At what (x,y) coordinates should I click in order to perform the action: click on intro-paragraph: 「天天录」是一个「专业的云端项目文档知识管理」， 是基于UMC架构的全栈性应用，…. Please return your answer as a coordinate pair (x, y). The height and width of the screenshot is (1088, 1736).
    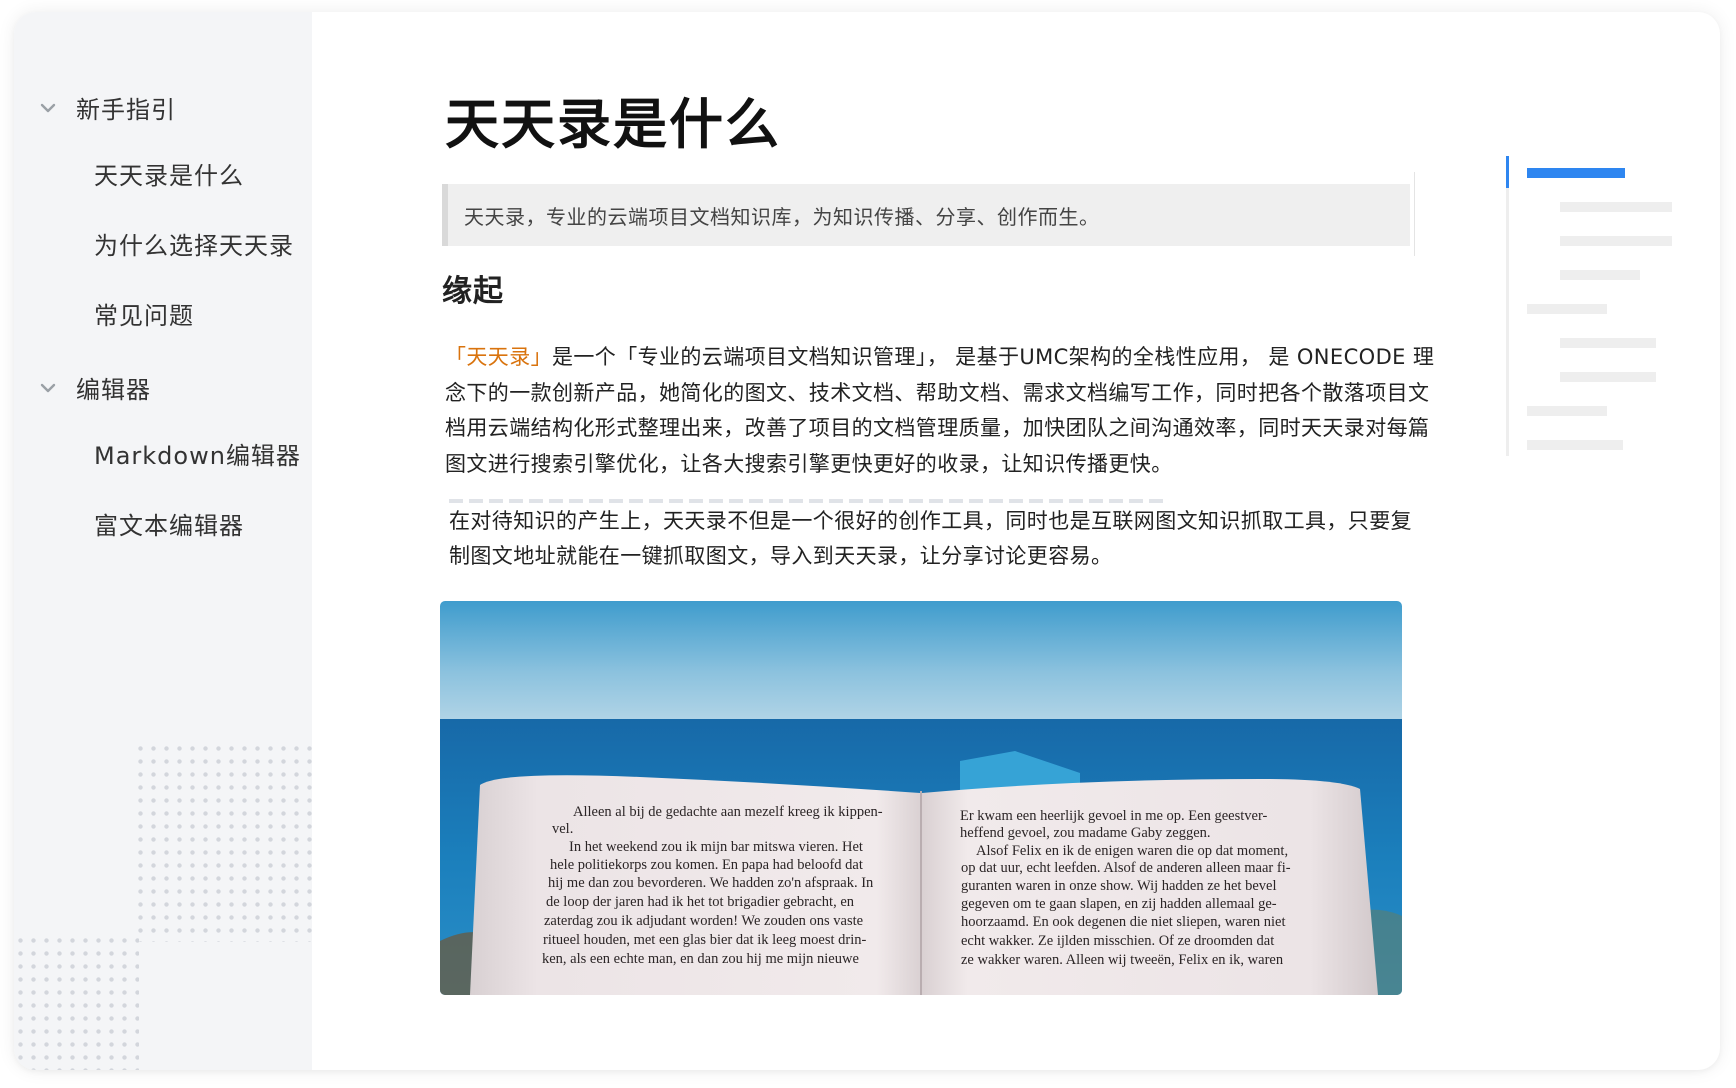
    Looking at the image, I should click on (940, 411).